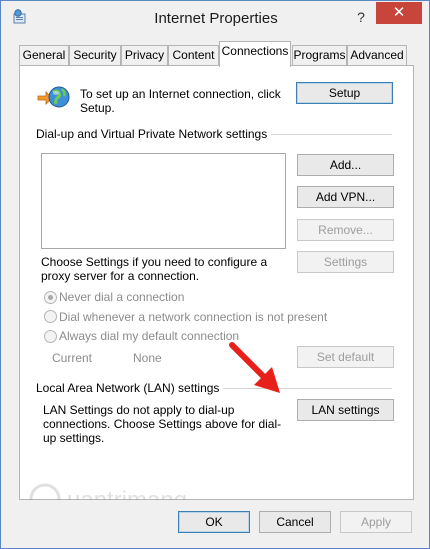 Image resolution: width=430 pixels, height=549 pixels. Describe the element at coordinates (255, 368) in the screenshot. I see `red-arrow-icon` at that location.